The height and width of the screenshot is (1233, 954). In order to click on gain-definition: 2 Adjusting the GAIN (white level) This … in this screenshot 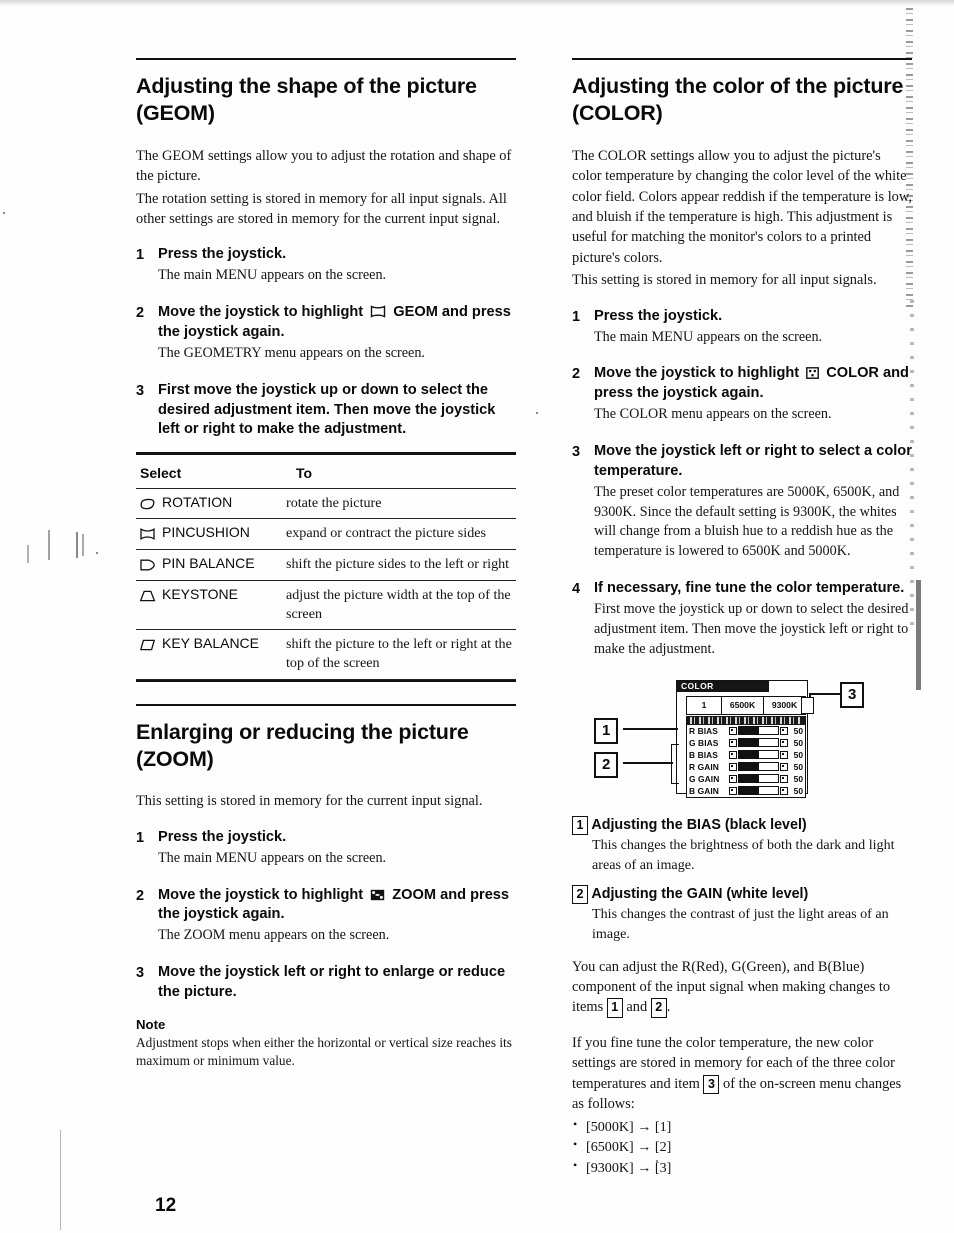, I will do `click(742, 914)`.